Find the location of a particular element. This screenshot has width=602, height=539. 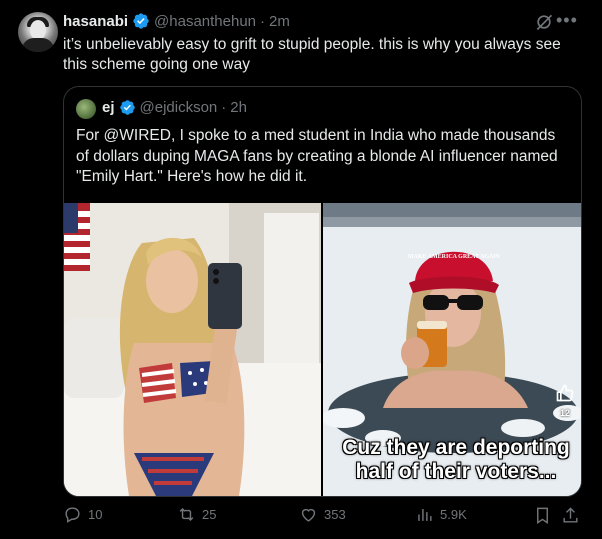

post-header: hasanabi @hasanthehun · 2m is located at coordinates (176, 21).